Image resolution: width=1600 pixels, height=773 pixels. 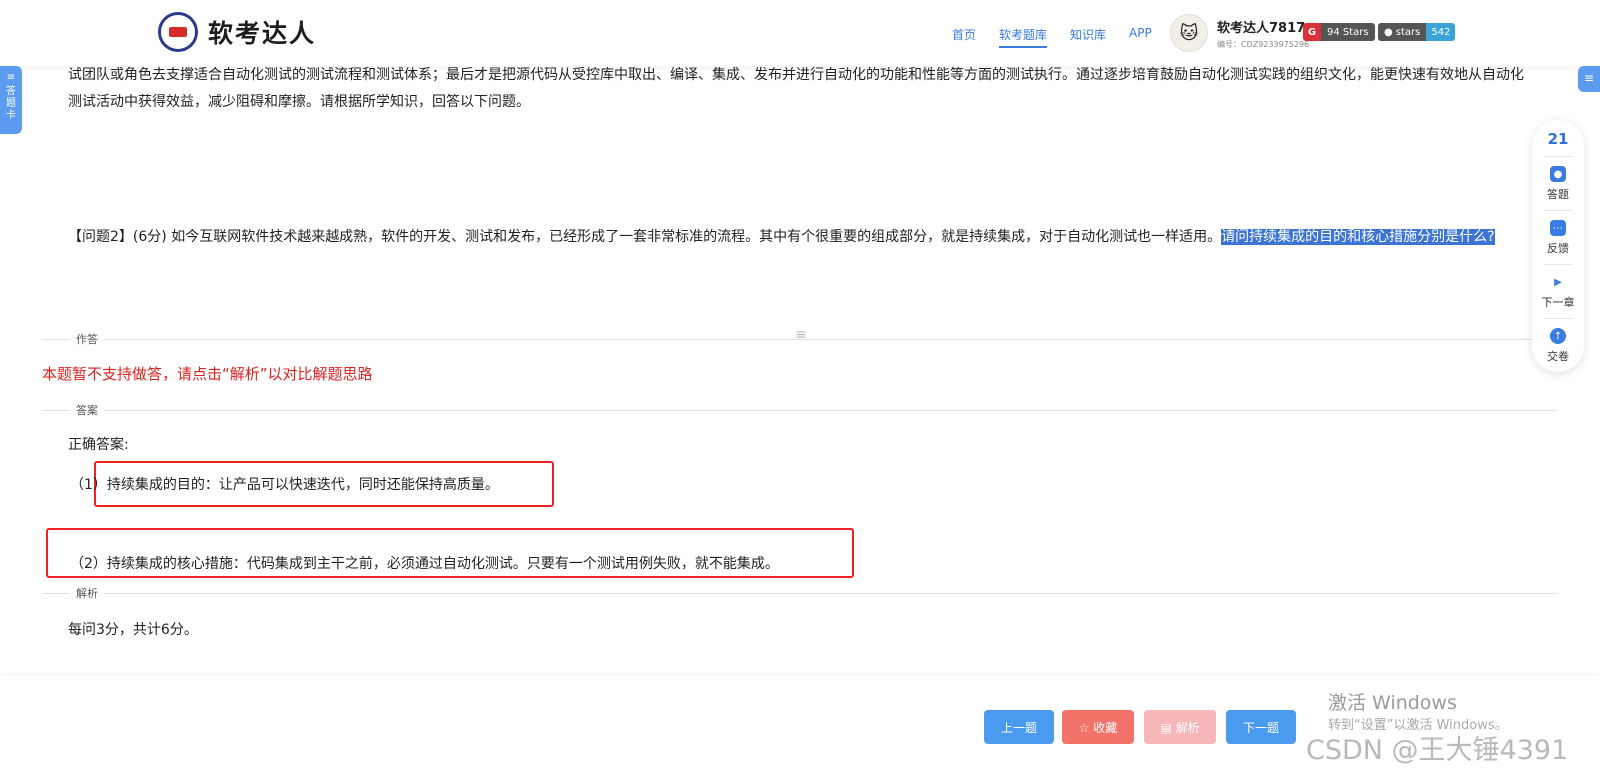 What do you see at coordinates (1558, 346) in the screenshot?
I see `submit-button: ↑ 交卷` at bounding box center [1558, 346].